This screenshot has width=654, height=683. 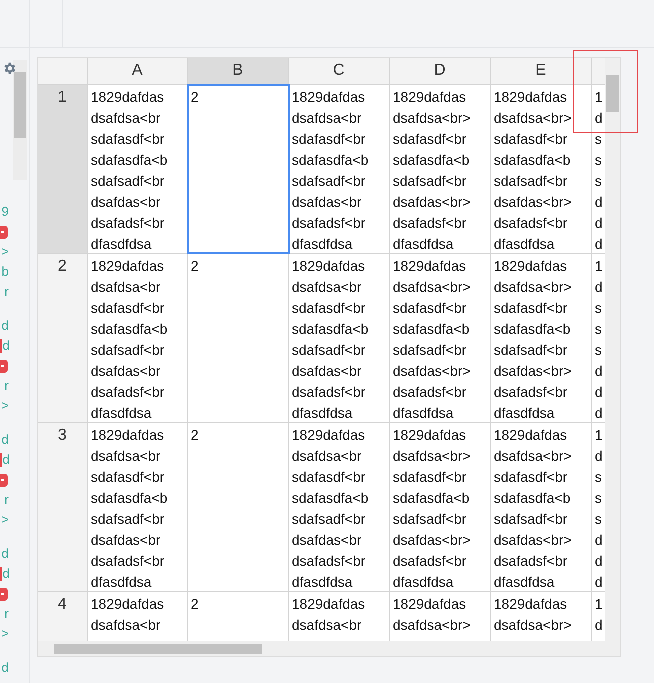 I want to click on settings-icon, so click(x=9, y=68).